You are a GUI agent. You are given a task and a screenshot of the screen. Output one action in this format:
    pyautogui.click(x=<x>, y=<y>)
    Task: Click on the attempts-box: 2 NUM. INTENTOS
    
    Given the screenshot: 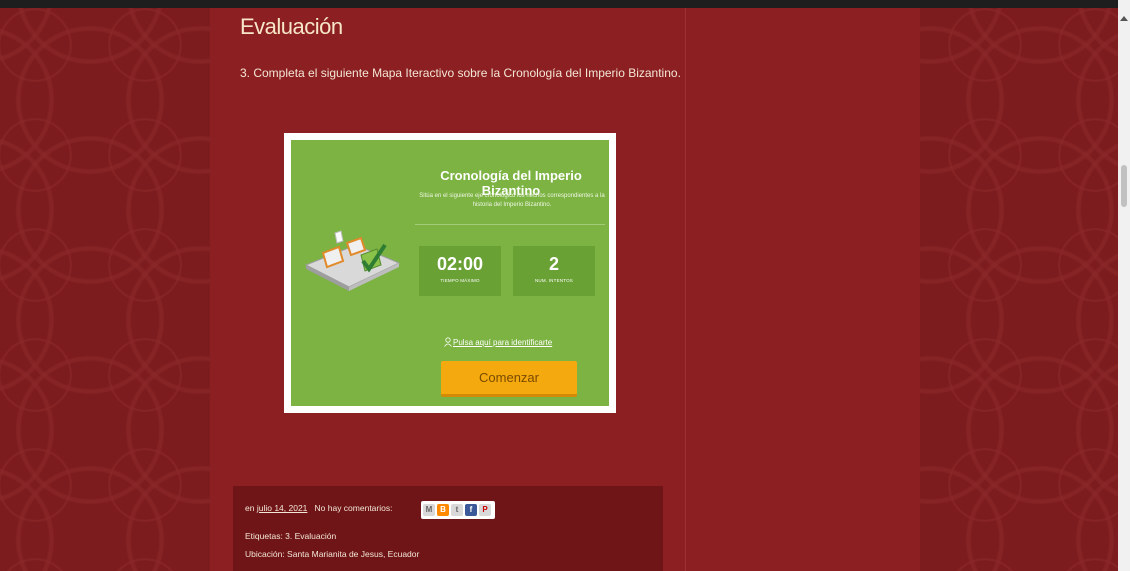 What is the action you would take?
    pyautogui.click(x=554, y=271)
    